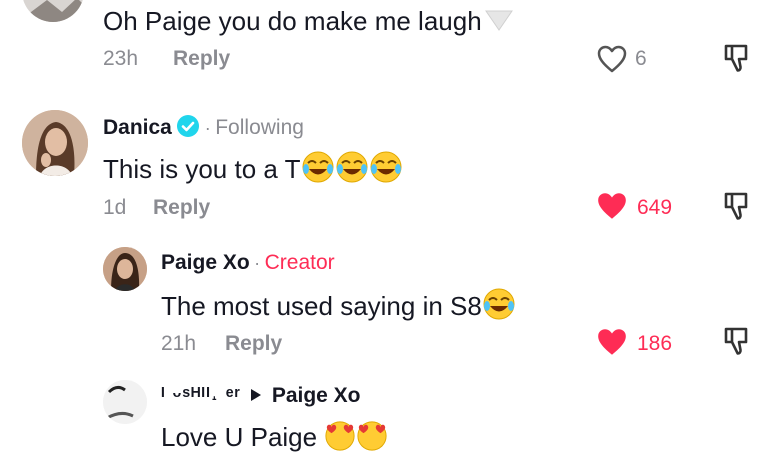  I want to click on reply-to-name: Paige Xo, so click(316, 395).